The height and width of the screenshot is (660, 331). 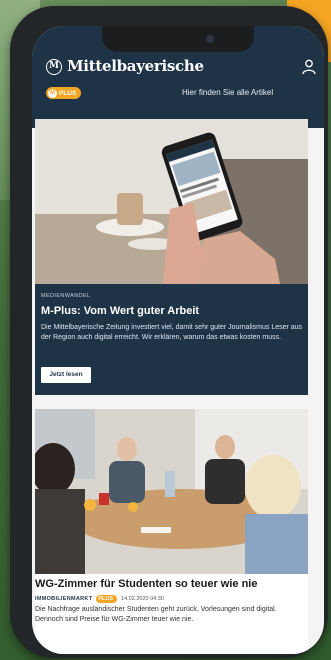 What do you see at coordinates (54, 67) in the screenshot?
I see `mittelbayerische-logo-icon: M` at bounding box center [54, 67].